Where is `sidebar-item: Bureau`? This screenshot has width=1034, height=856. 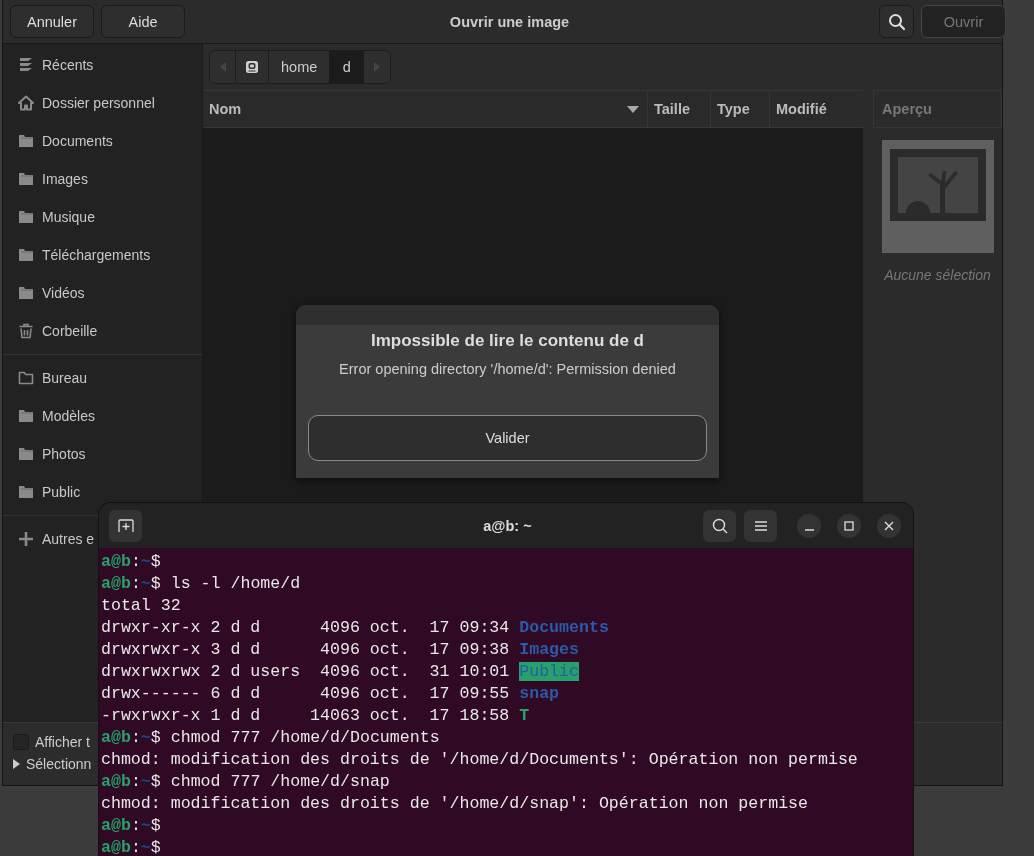
sidebar-item: Bureau is located at coordinates (53, 378).